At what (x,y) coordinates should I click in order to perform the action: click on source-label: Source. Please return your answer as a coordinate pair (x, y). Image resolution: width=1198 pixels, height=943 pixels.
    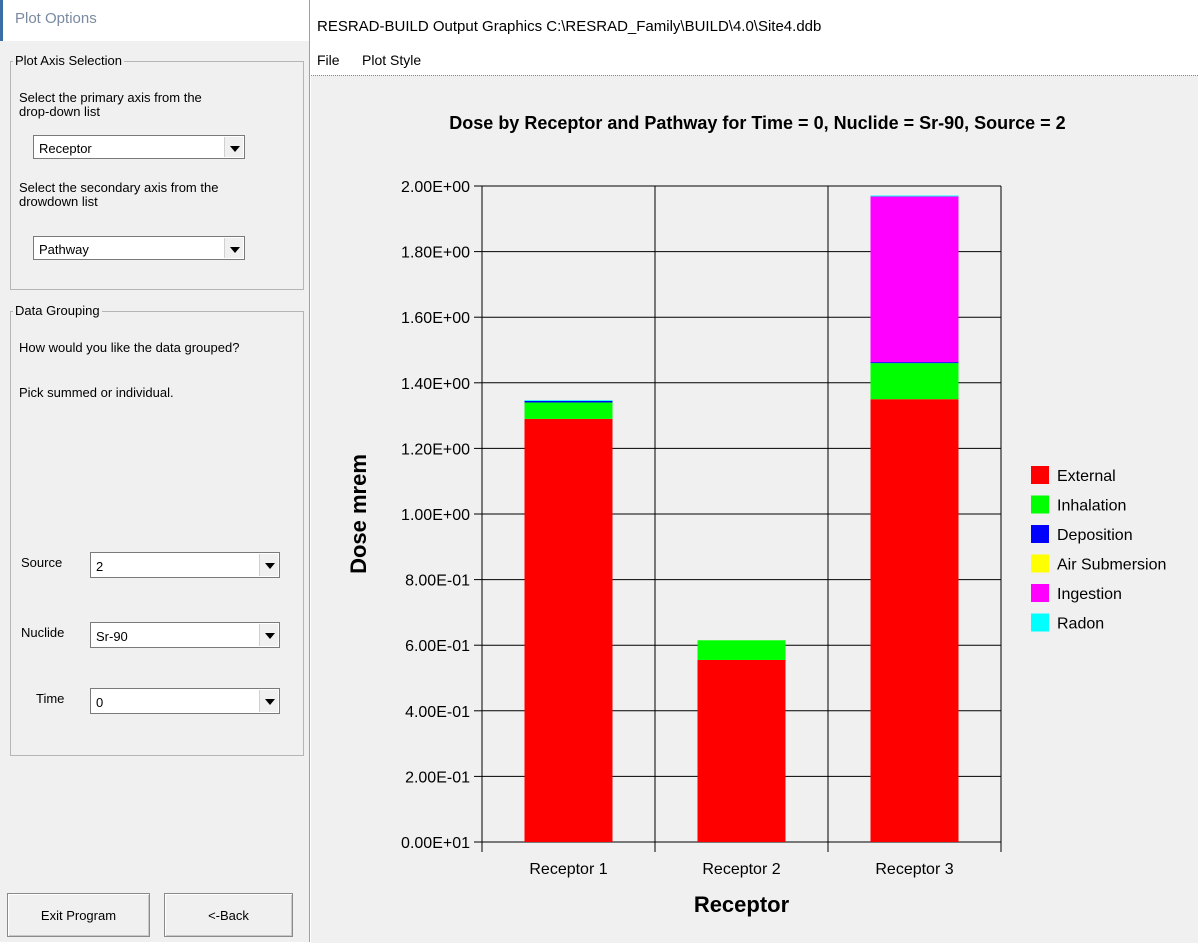
    Looking at the image, I should click on (42, 562).